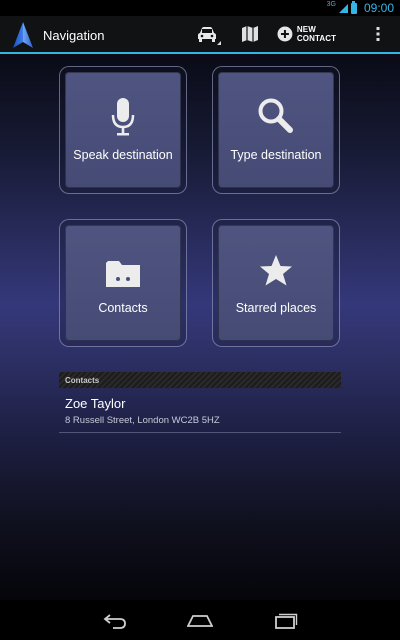  I want to click on starred-places-tile: Starred places, so click(276, 283).